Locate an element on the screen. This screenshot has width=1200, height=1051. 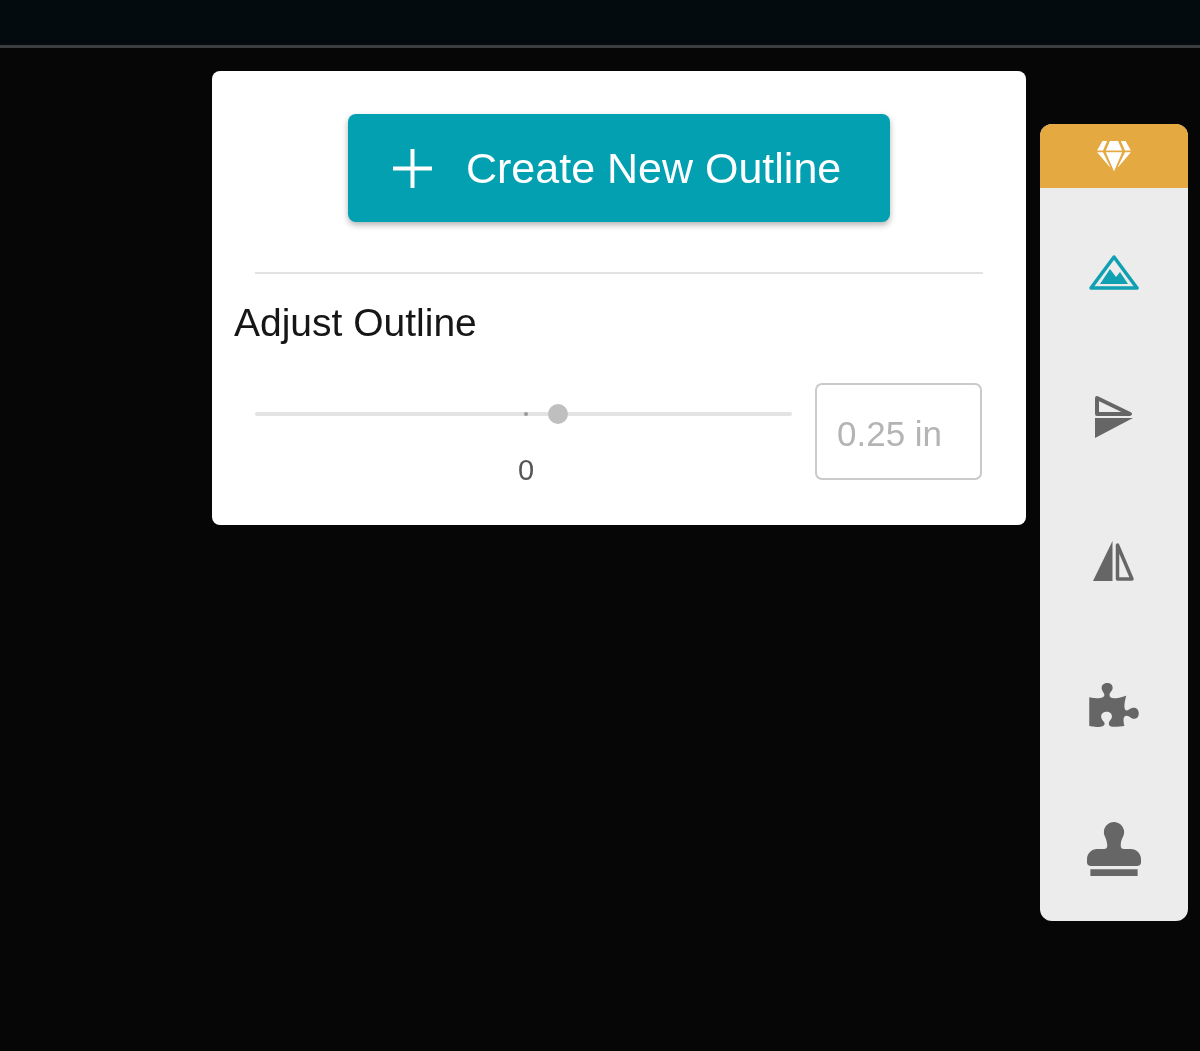
mountain-icon is located at coordinates (1114, 273).